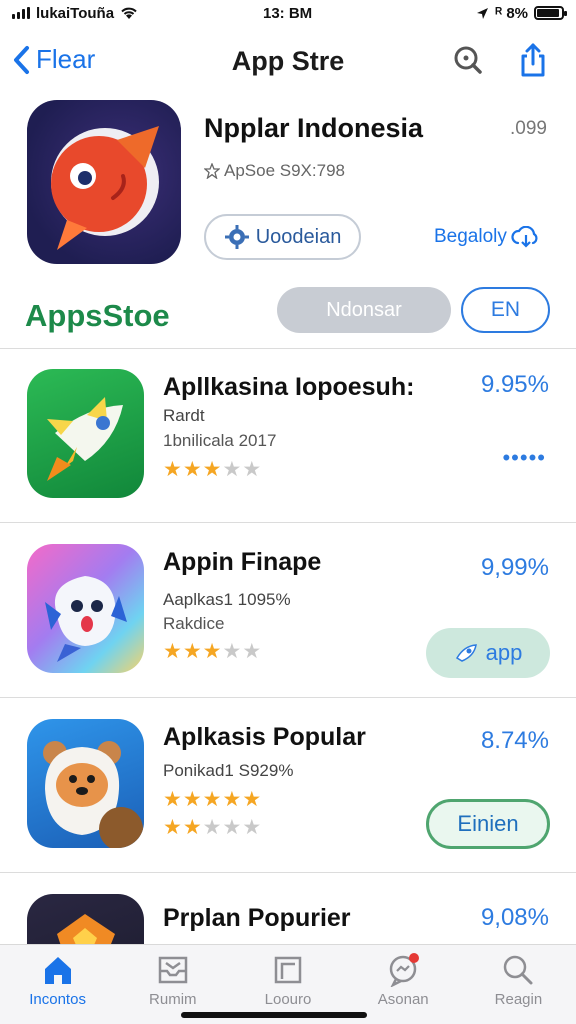  What do you see at coordinates (518, 999) in the screenshot?
I see `tab-label: Reagin` at bounding box center [518, 999].